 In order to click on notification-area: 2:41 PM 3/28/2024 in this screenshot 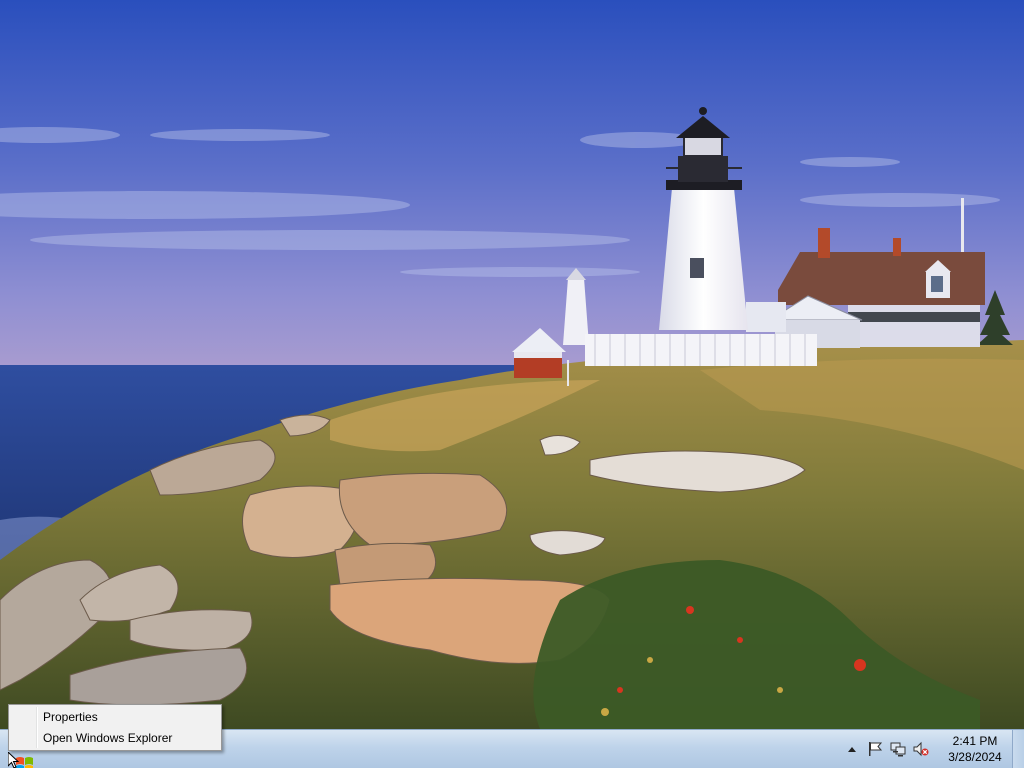, I will do `click(929, 749)`.